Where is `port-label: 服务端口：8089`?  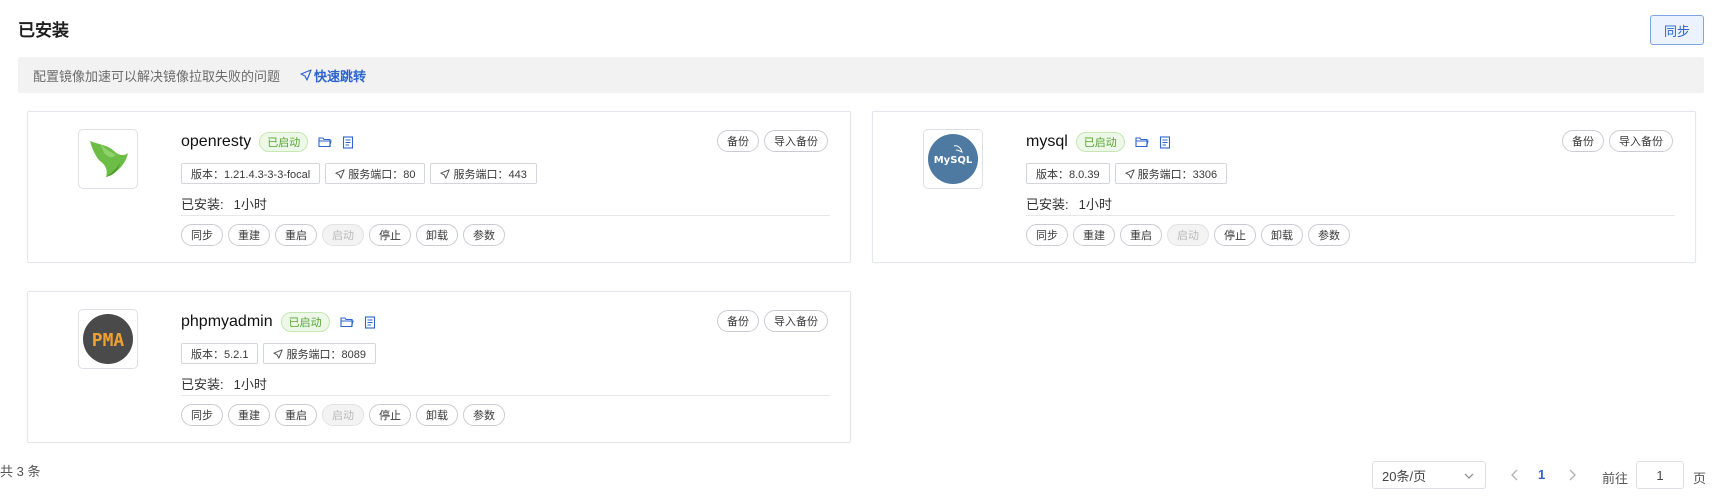 port-label: 服务端口：8089 is located at coordinates (326, 354).